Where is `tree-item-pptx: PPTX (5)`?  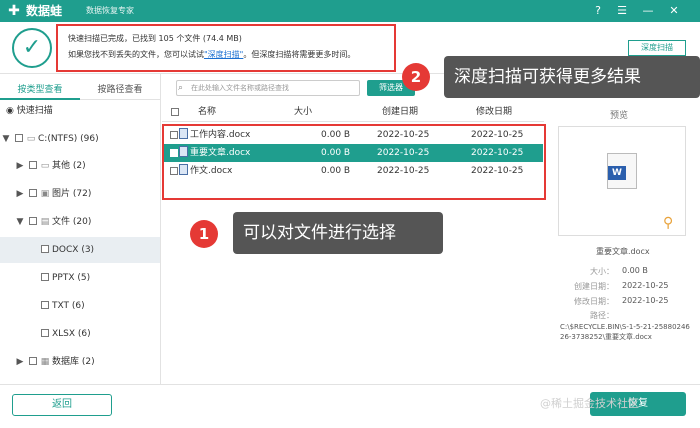 tree-item-pptx: PPTX (5) is located at coordinates (80, 278).